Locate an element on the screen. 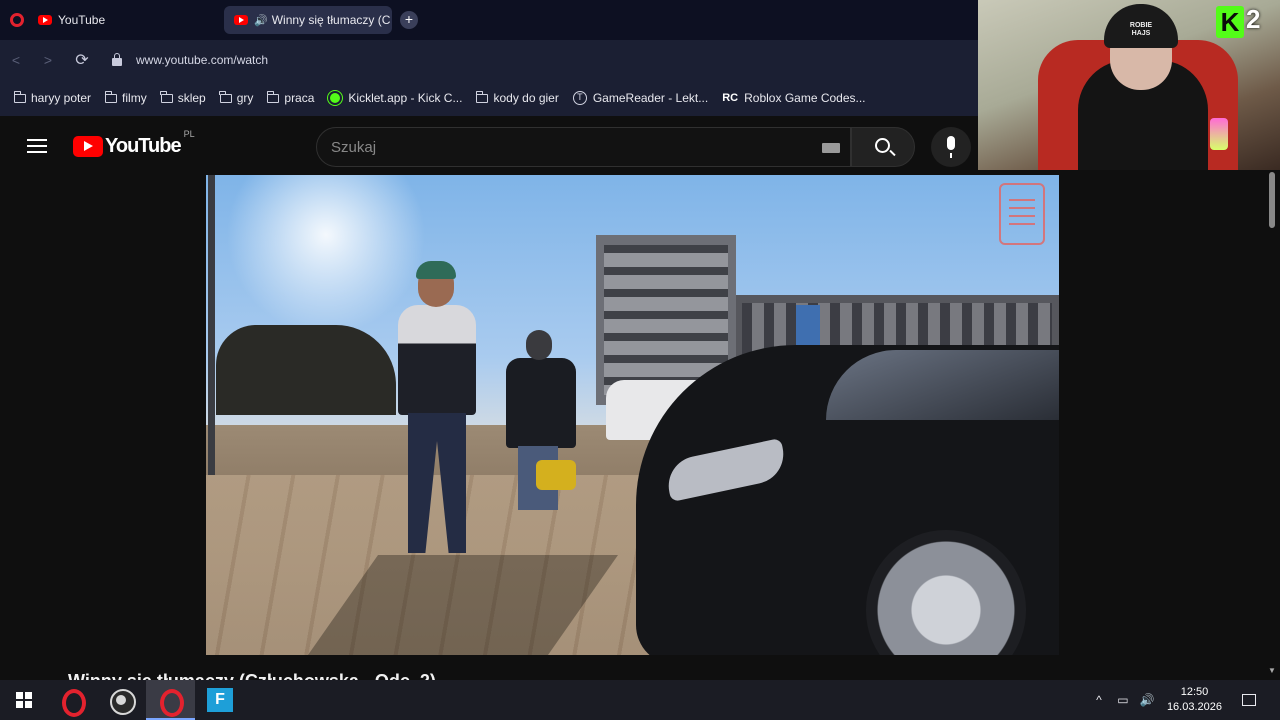 The image size is (1280, 720). gamereader-icon: T is located at coordinates (579, 98).